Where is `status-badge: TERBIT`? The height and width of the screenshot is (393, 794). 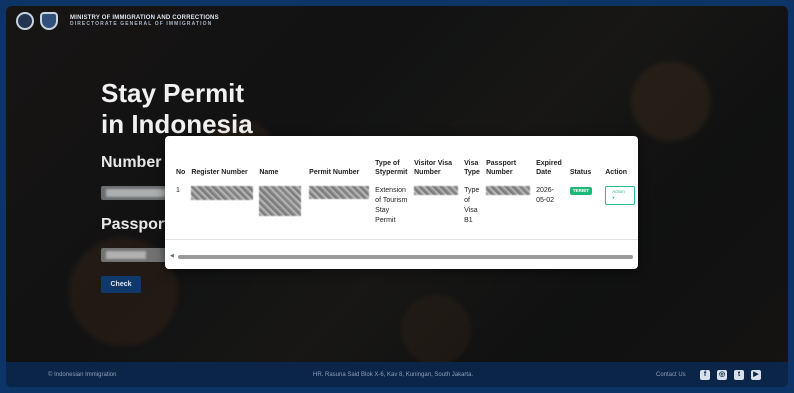 status-badge: TERBIT is located at coordinates (581, 191).